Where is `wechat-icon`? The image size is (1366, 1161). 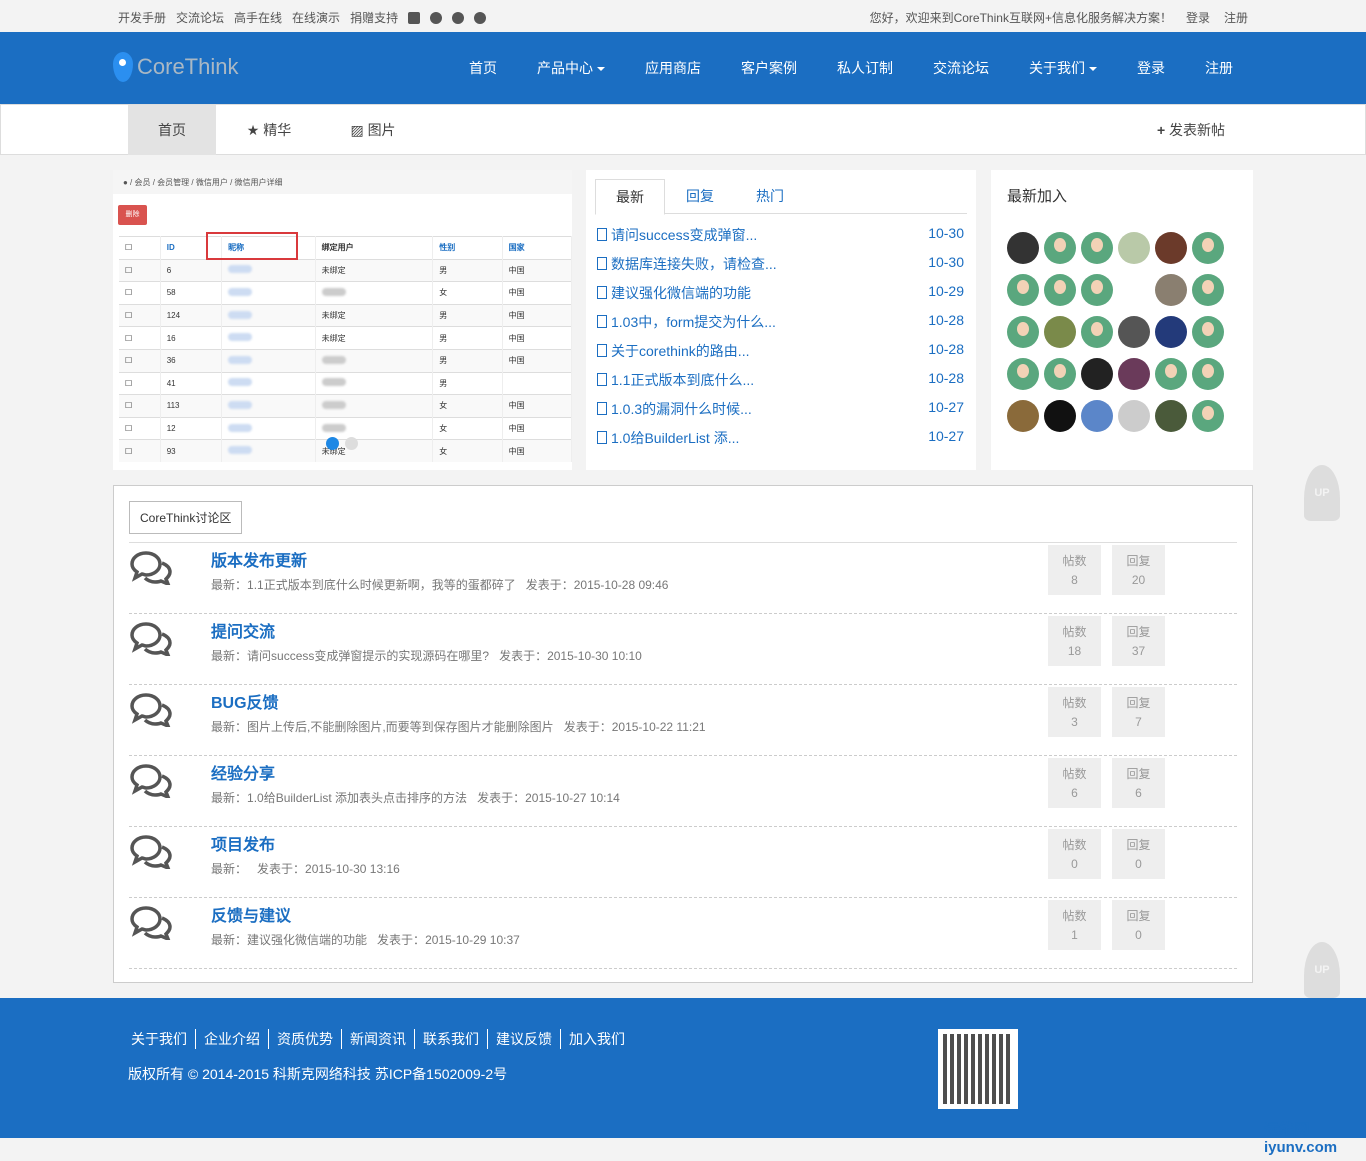 wechat-icon is located at coordinates (480, 17).